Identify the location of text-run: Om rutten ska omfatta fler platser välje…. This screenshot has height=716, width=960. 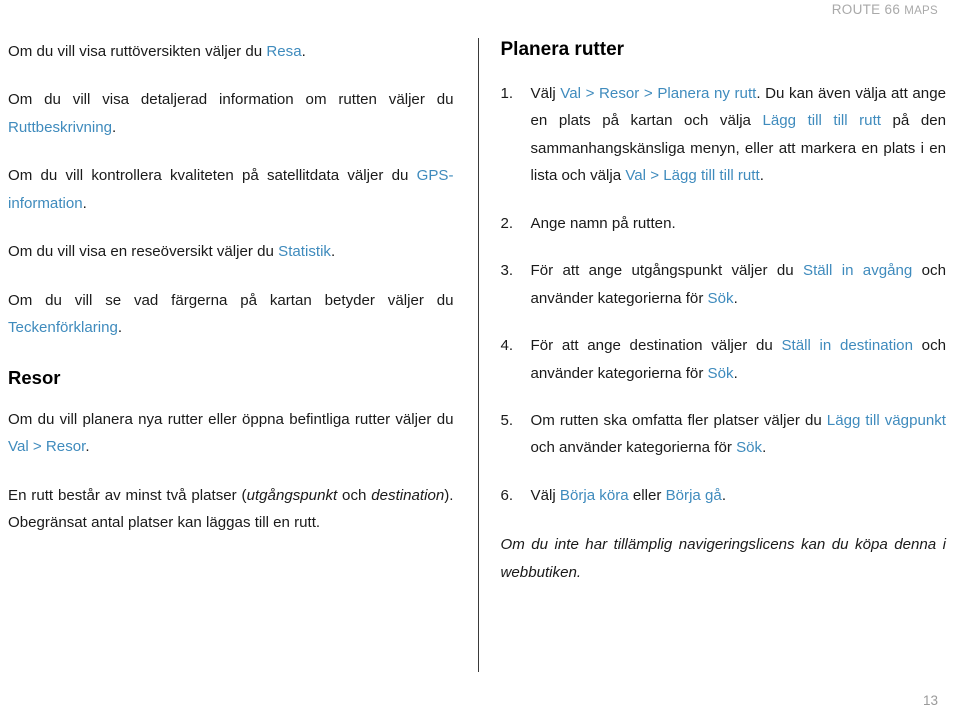
(678, 420).